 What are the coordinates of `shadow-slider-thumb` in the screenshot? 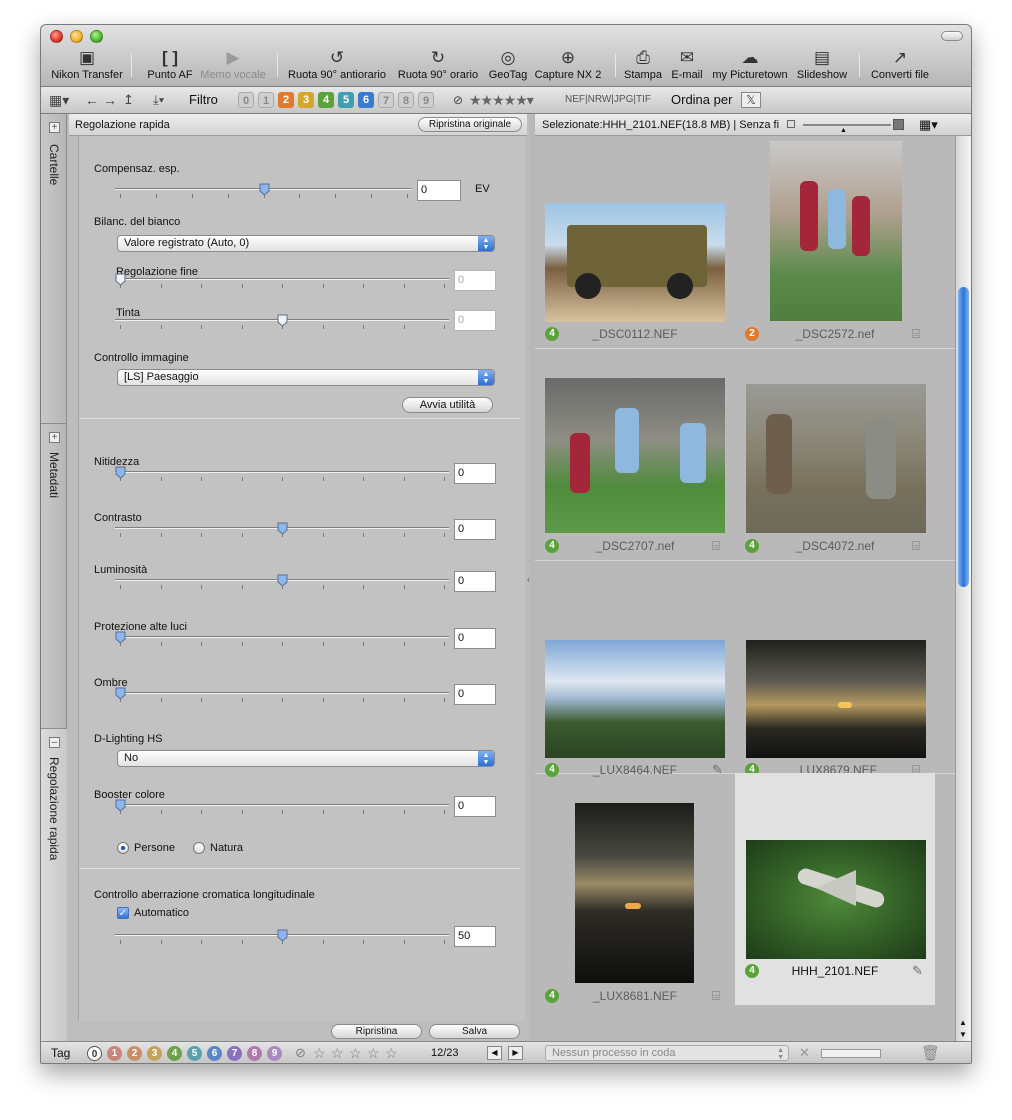 It's located at (120, 693).